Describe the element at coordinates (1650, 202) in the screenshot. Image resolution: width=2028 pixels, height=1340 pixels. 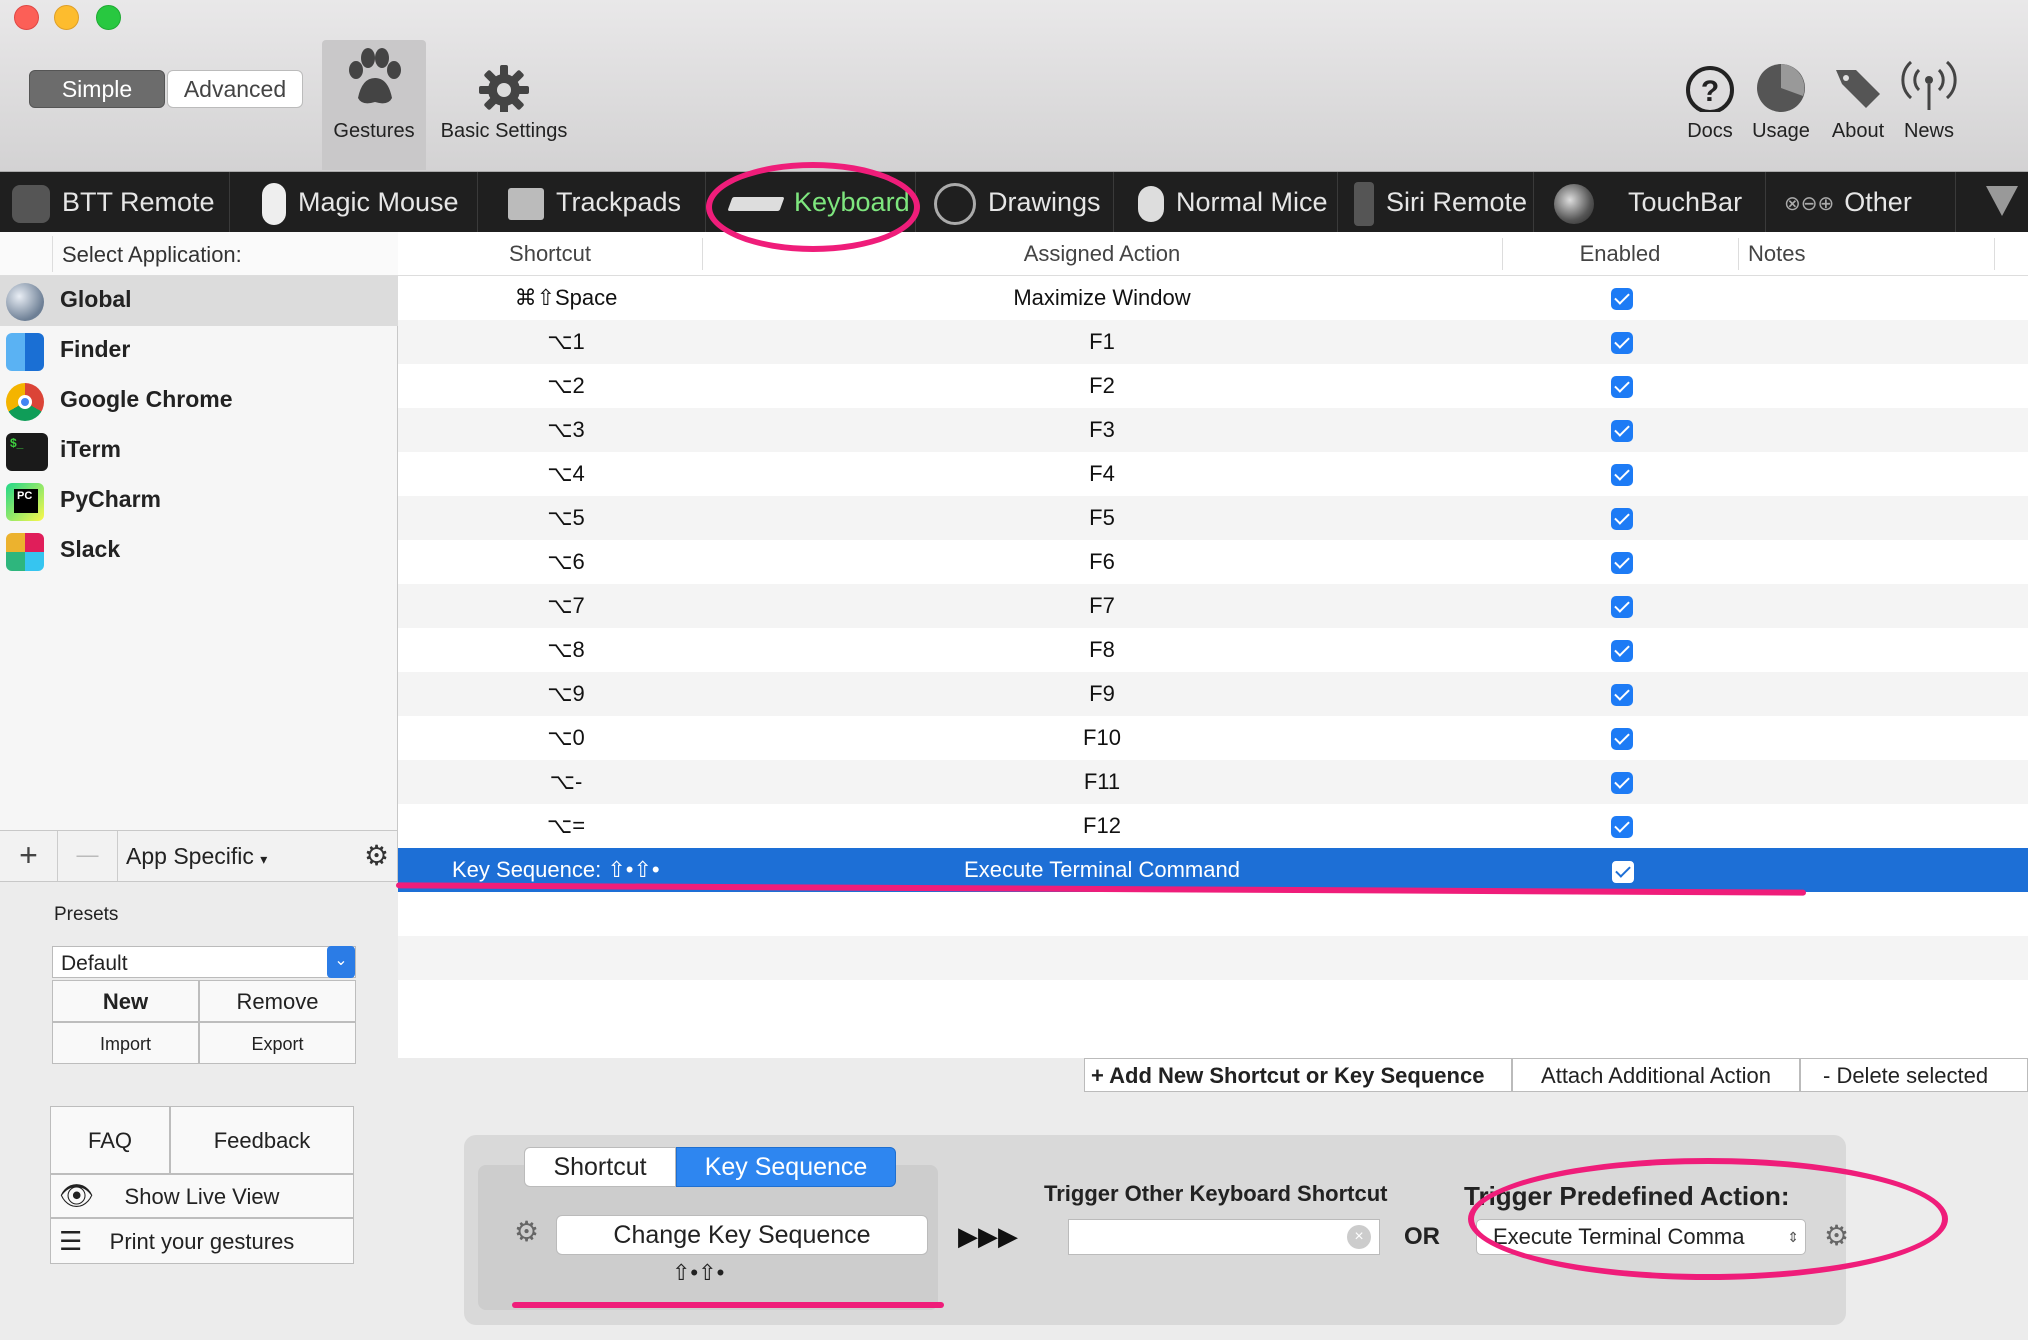
I see `tab-touchbar: TouchBar` at that location.